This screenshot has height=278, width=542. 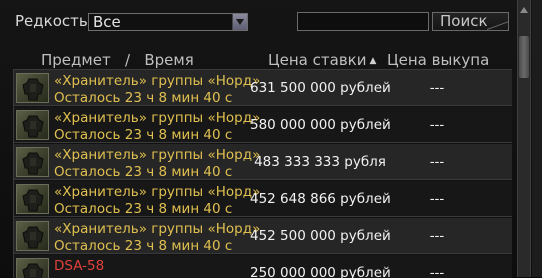 What do you see at coordinates (363, 21) in the screenshot?
I see `search-input` at bounding box center [363, 21].